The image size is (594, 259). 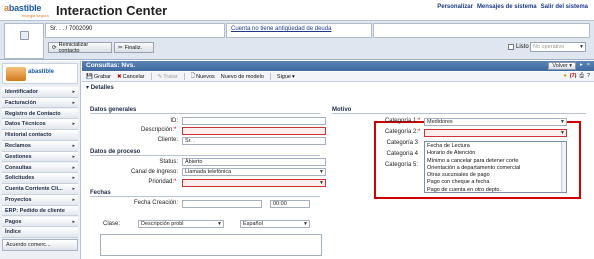 I want to click on finalize-label: Finaliz., so click(x=133, y=47).